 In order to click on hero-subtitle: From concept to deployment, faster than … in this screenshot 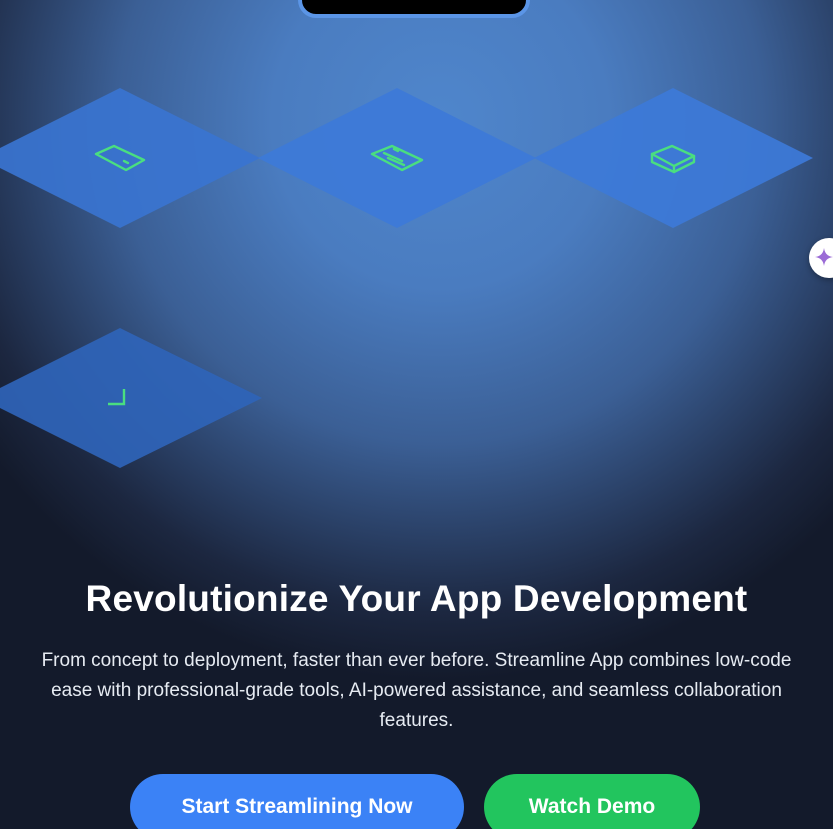, I will do `click(416, 690)`.